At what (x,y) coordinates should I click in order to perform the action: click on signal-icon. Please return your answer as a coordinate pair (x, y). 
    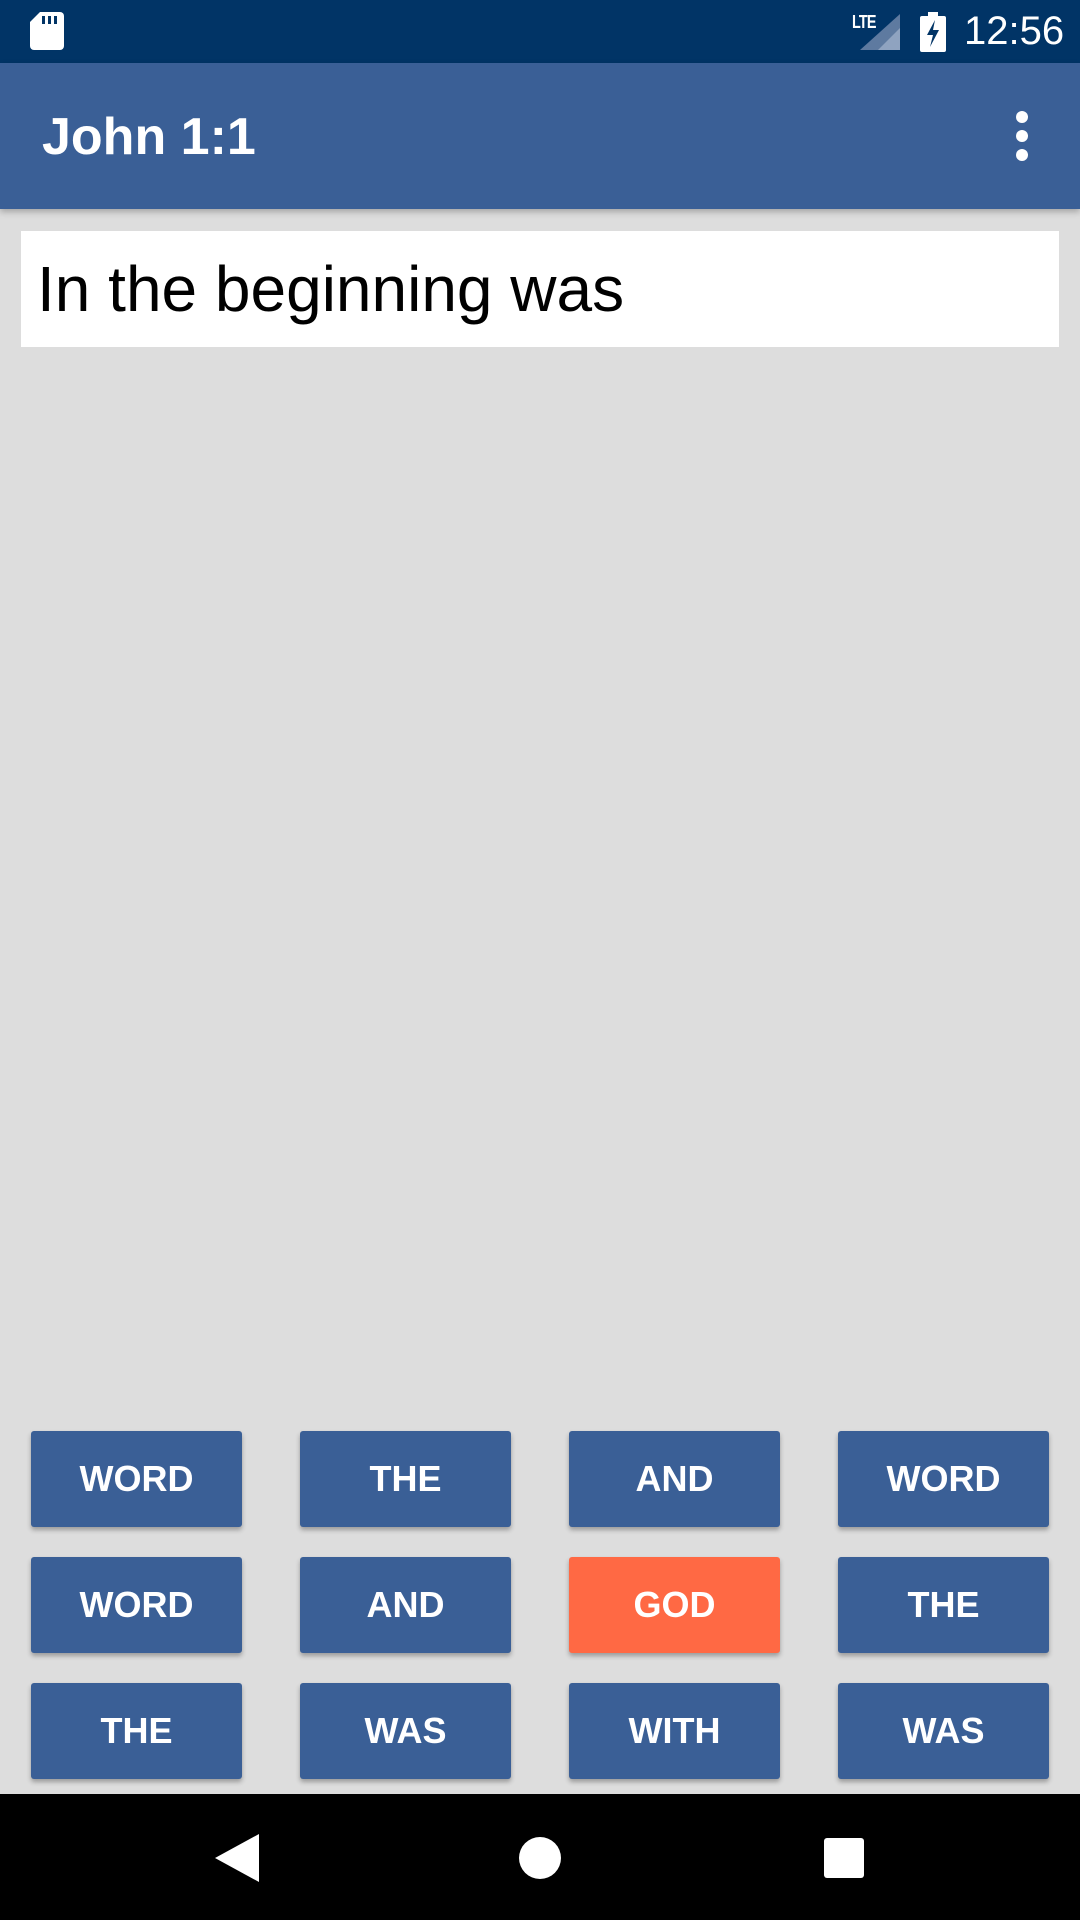
    Looking at the image, I should click on (880, 32).